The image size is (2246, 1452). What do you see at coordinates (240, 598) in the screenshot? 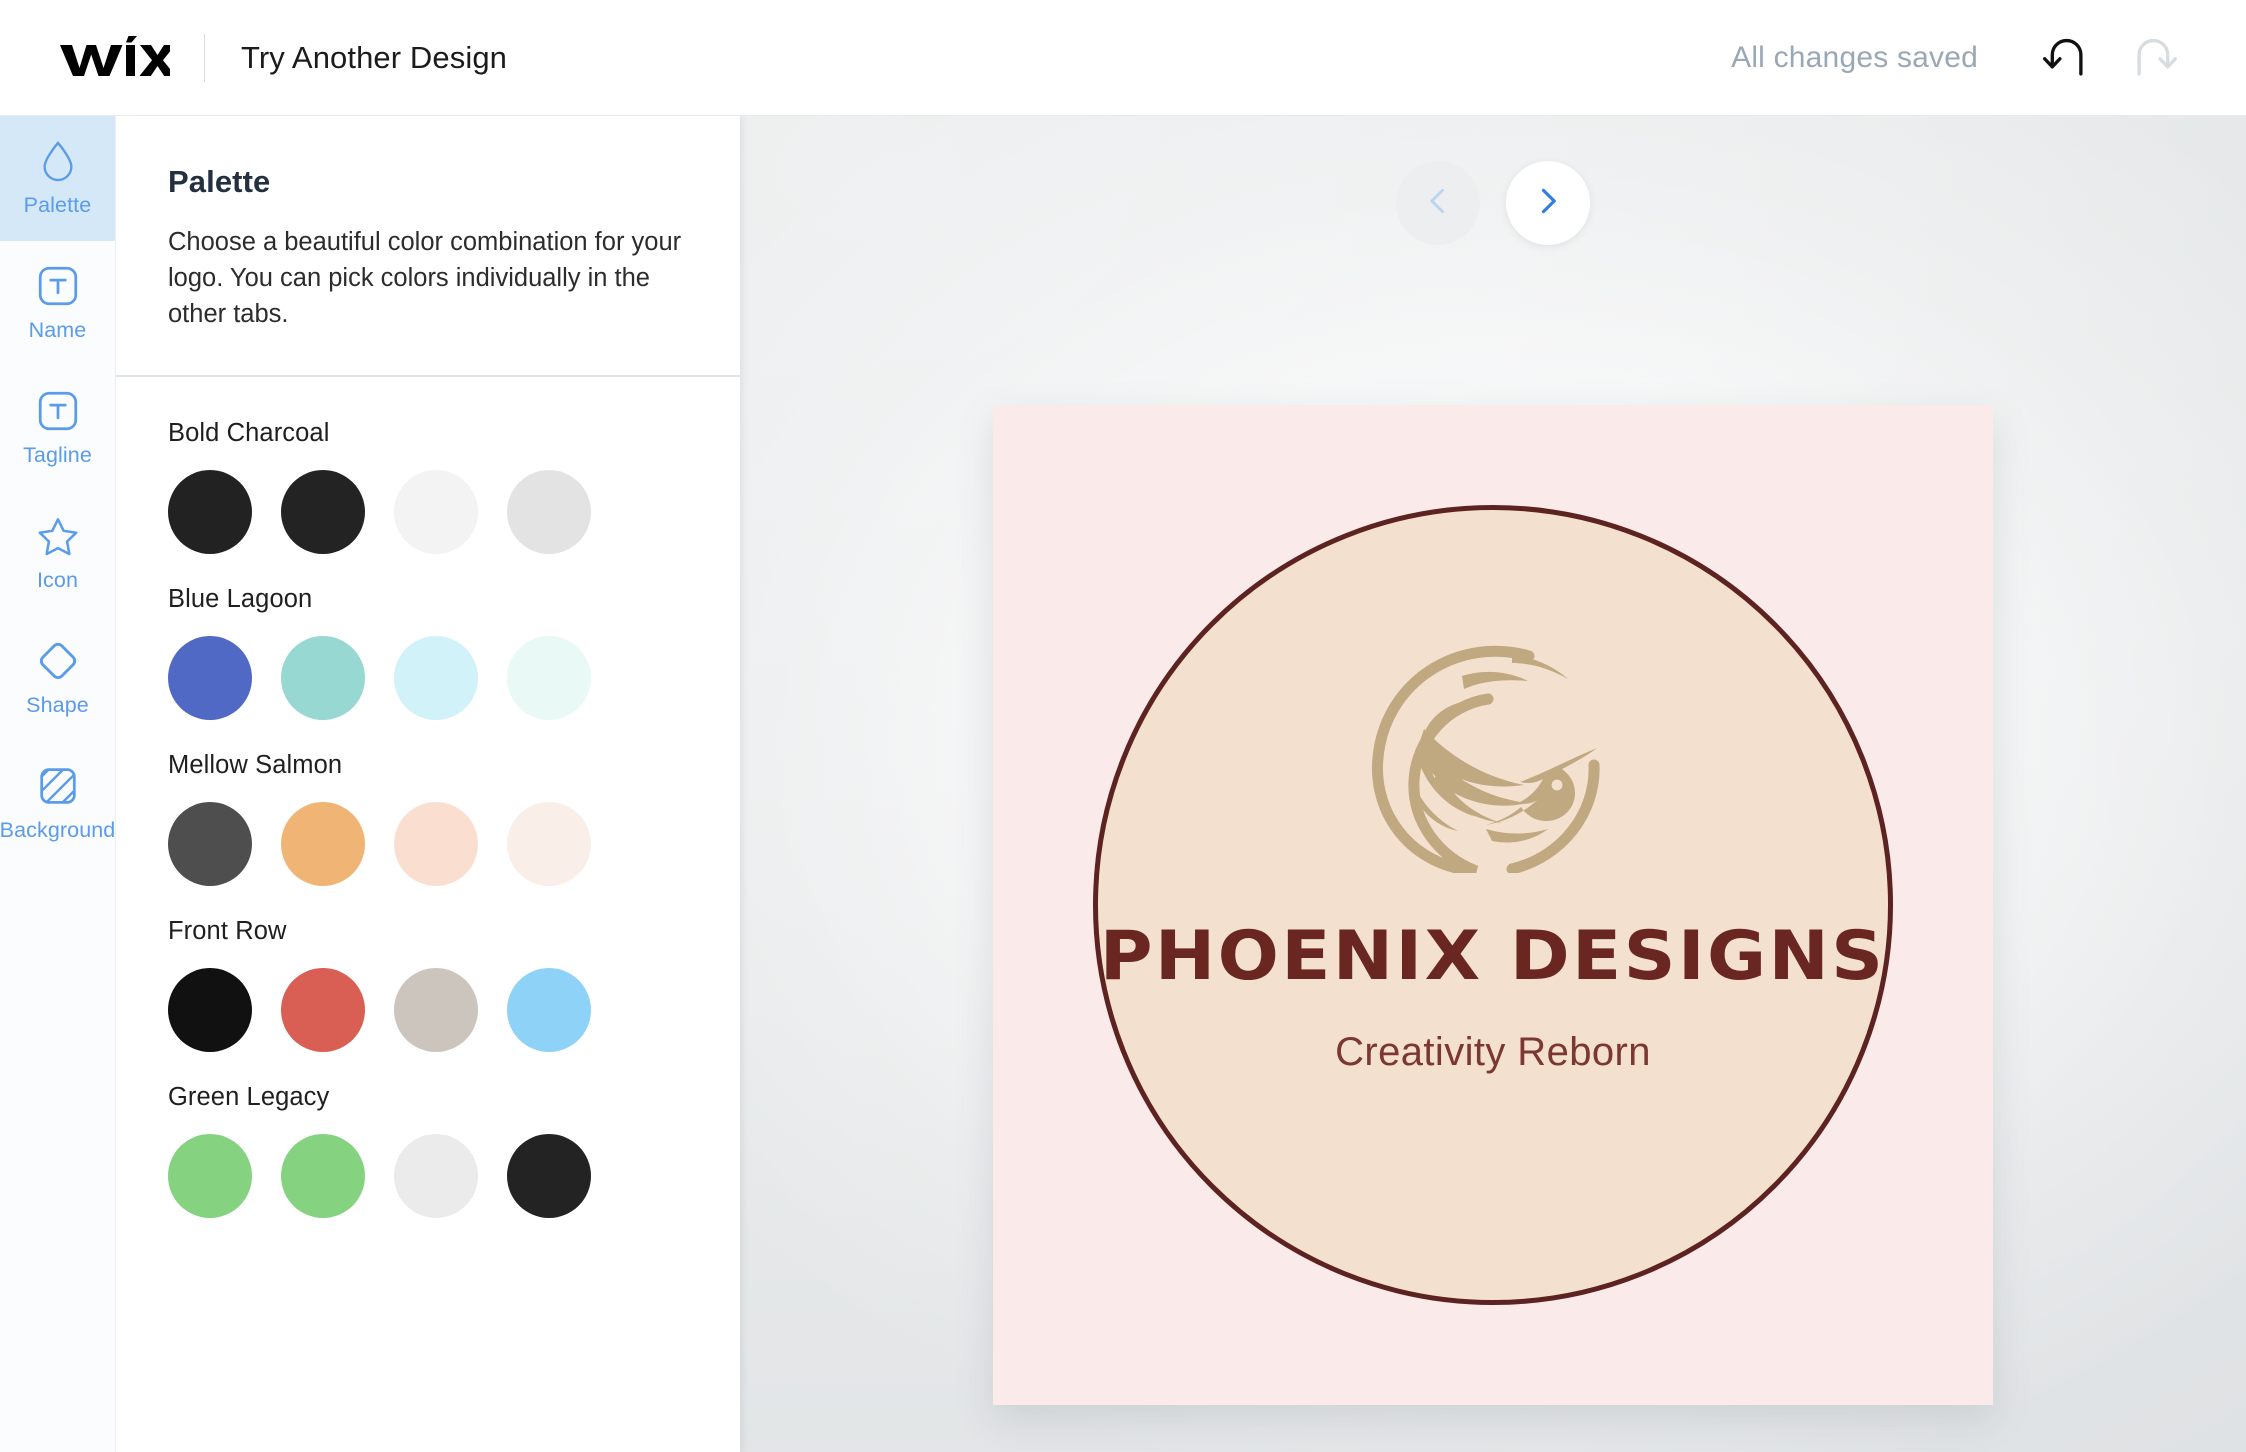
I see `palette-name: Blue Lagoon` at bounding box center [240, 598].